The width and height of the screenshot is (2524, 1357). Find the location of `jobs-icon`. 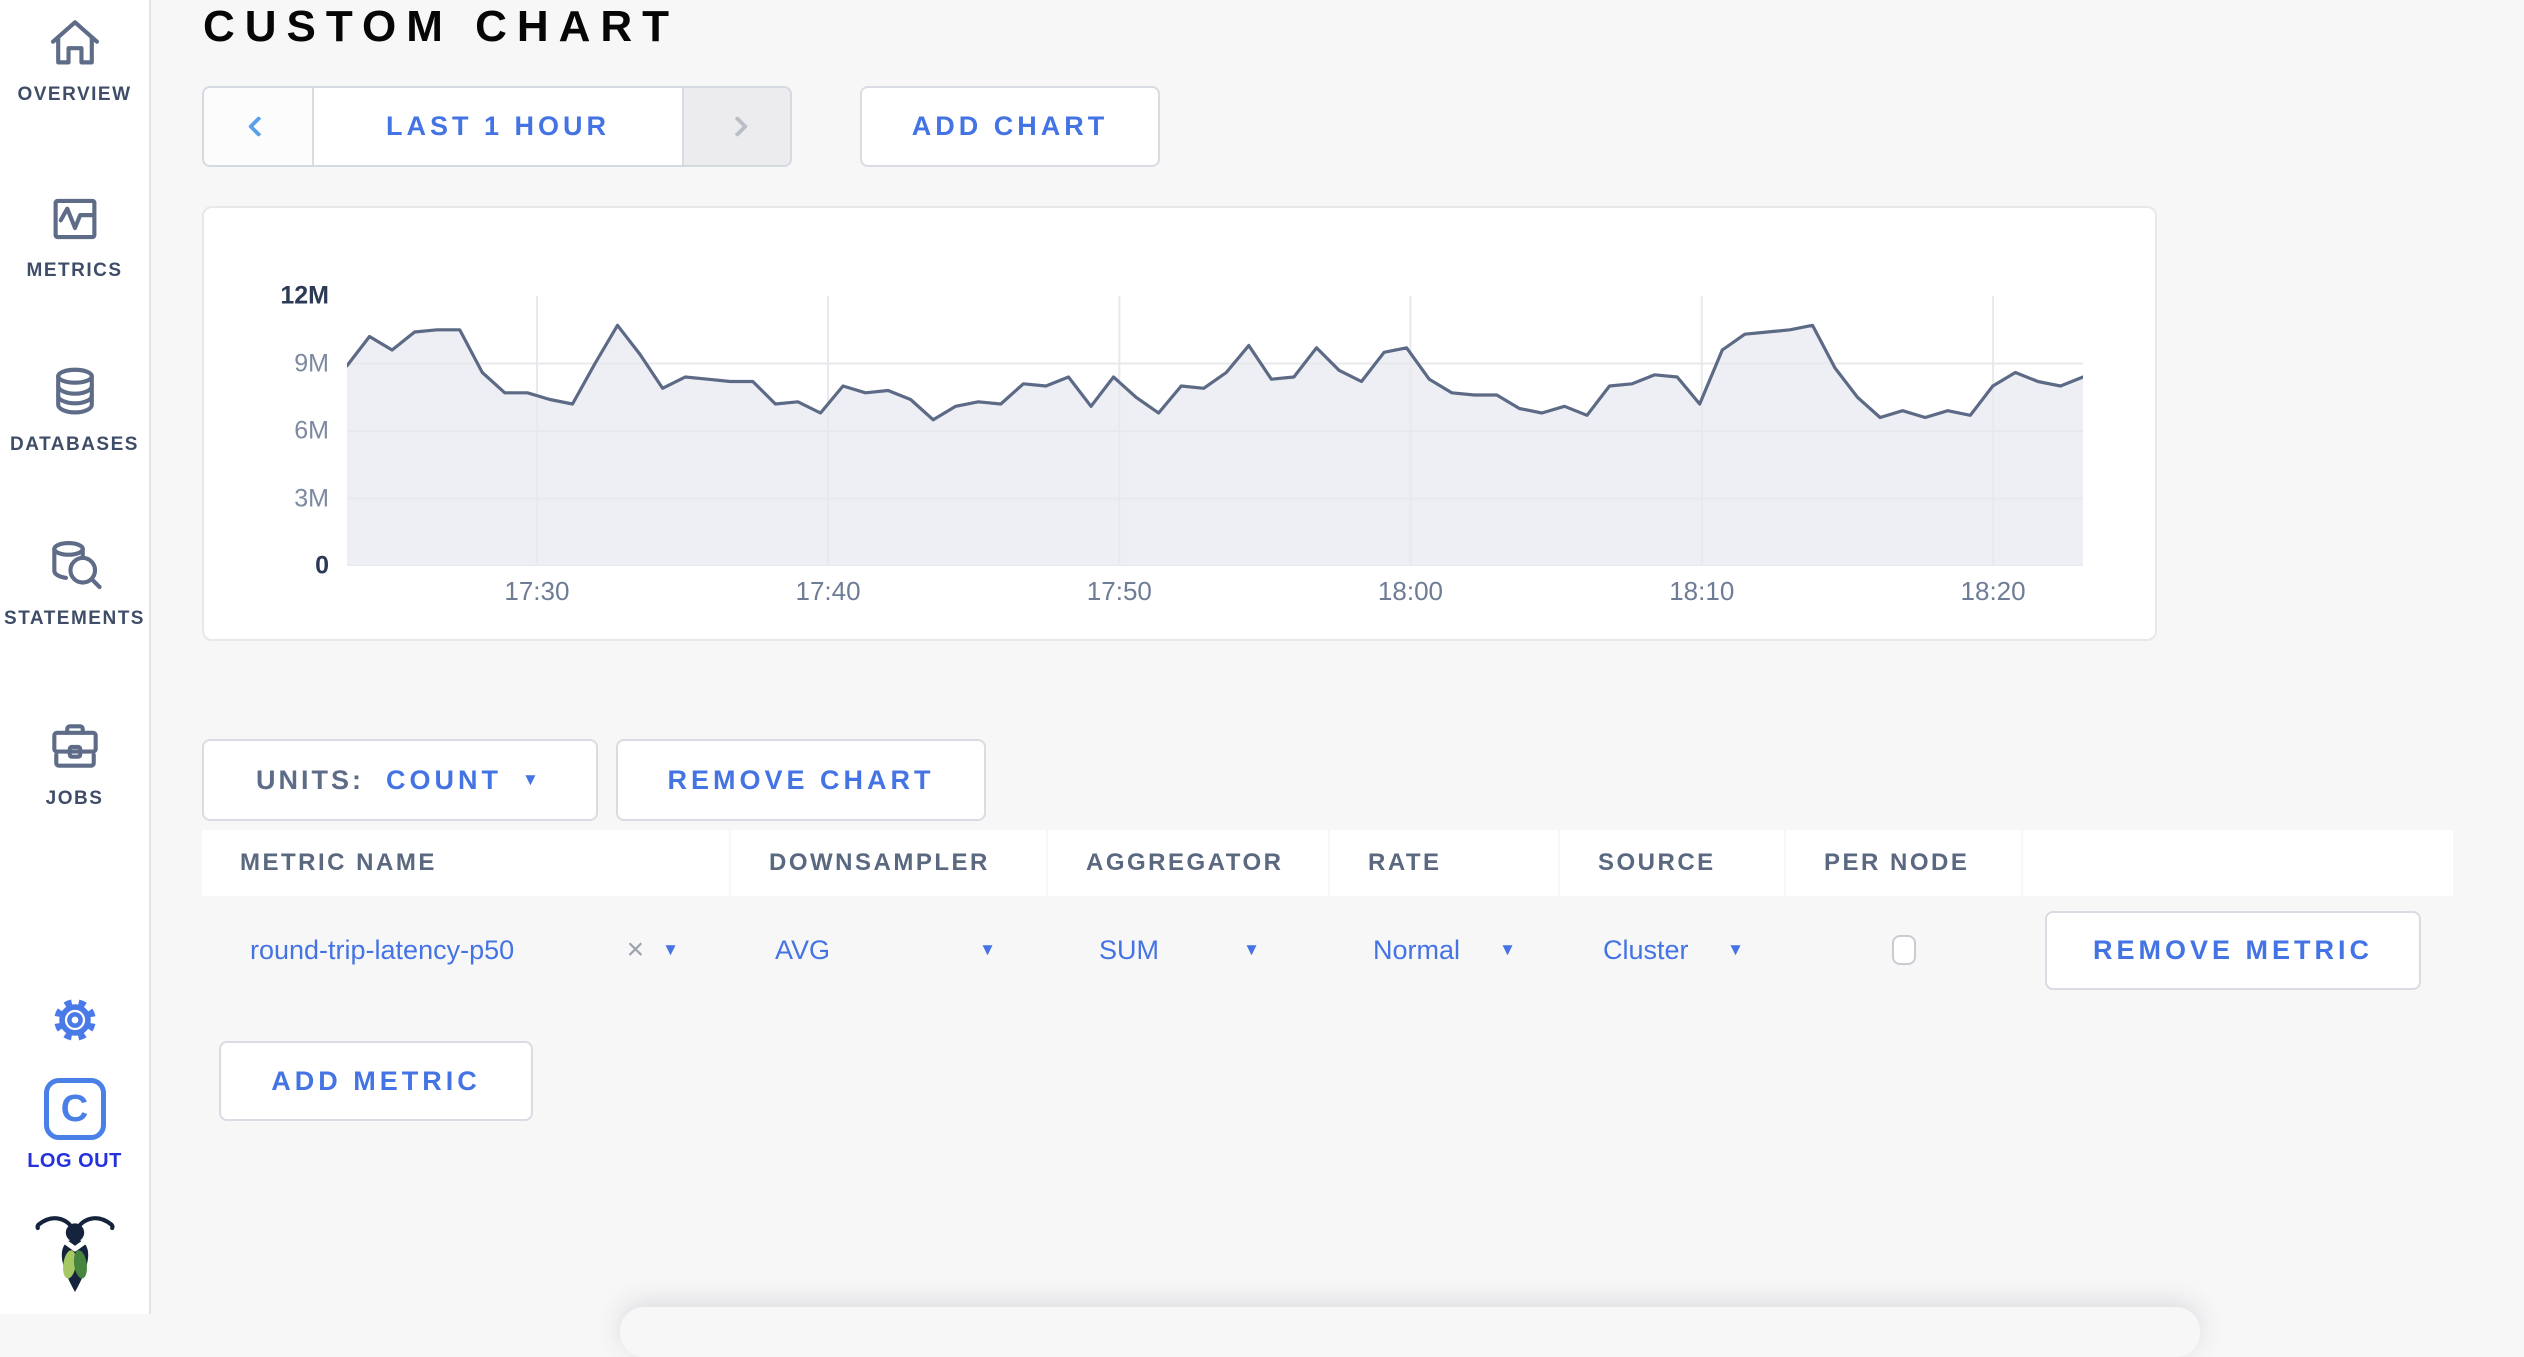

jobs-icon is located at coordinates (74, 746).